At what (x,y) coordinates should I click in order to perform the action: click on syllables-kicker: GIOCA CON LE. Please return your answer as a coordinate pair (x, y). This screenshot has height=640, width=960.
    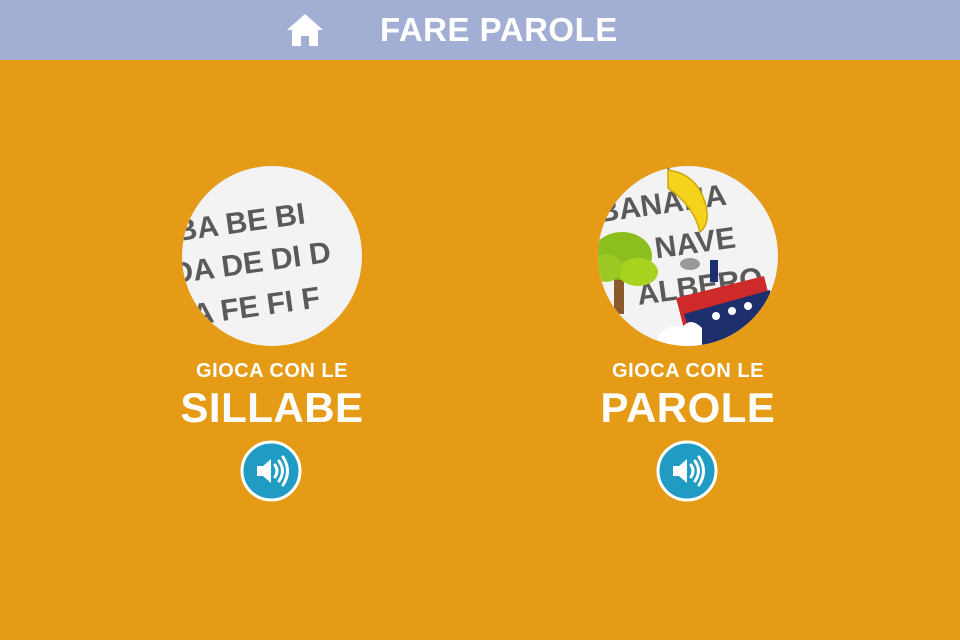
    Looking at the image, I should click on (272, 371).